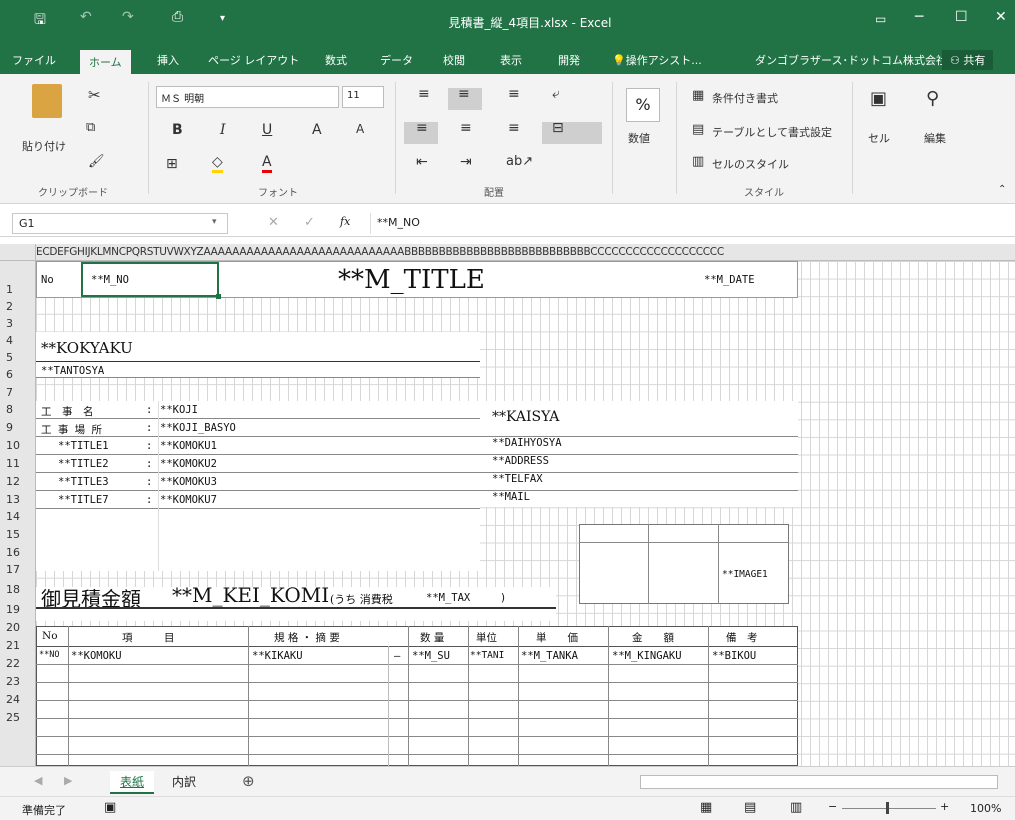 The image size is (1015, 820). What do you see at coordinates (879, 138) in the screenshot?
I see `cells-button: セル` at bounding box center [879, 138].